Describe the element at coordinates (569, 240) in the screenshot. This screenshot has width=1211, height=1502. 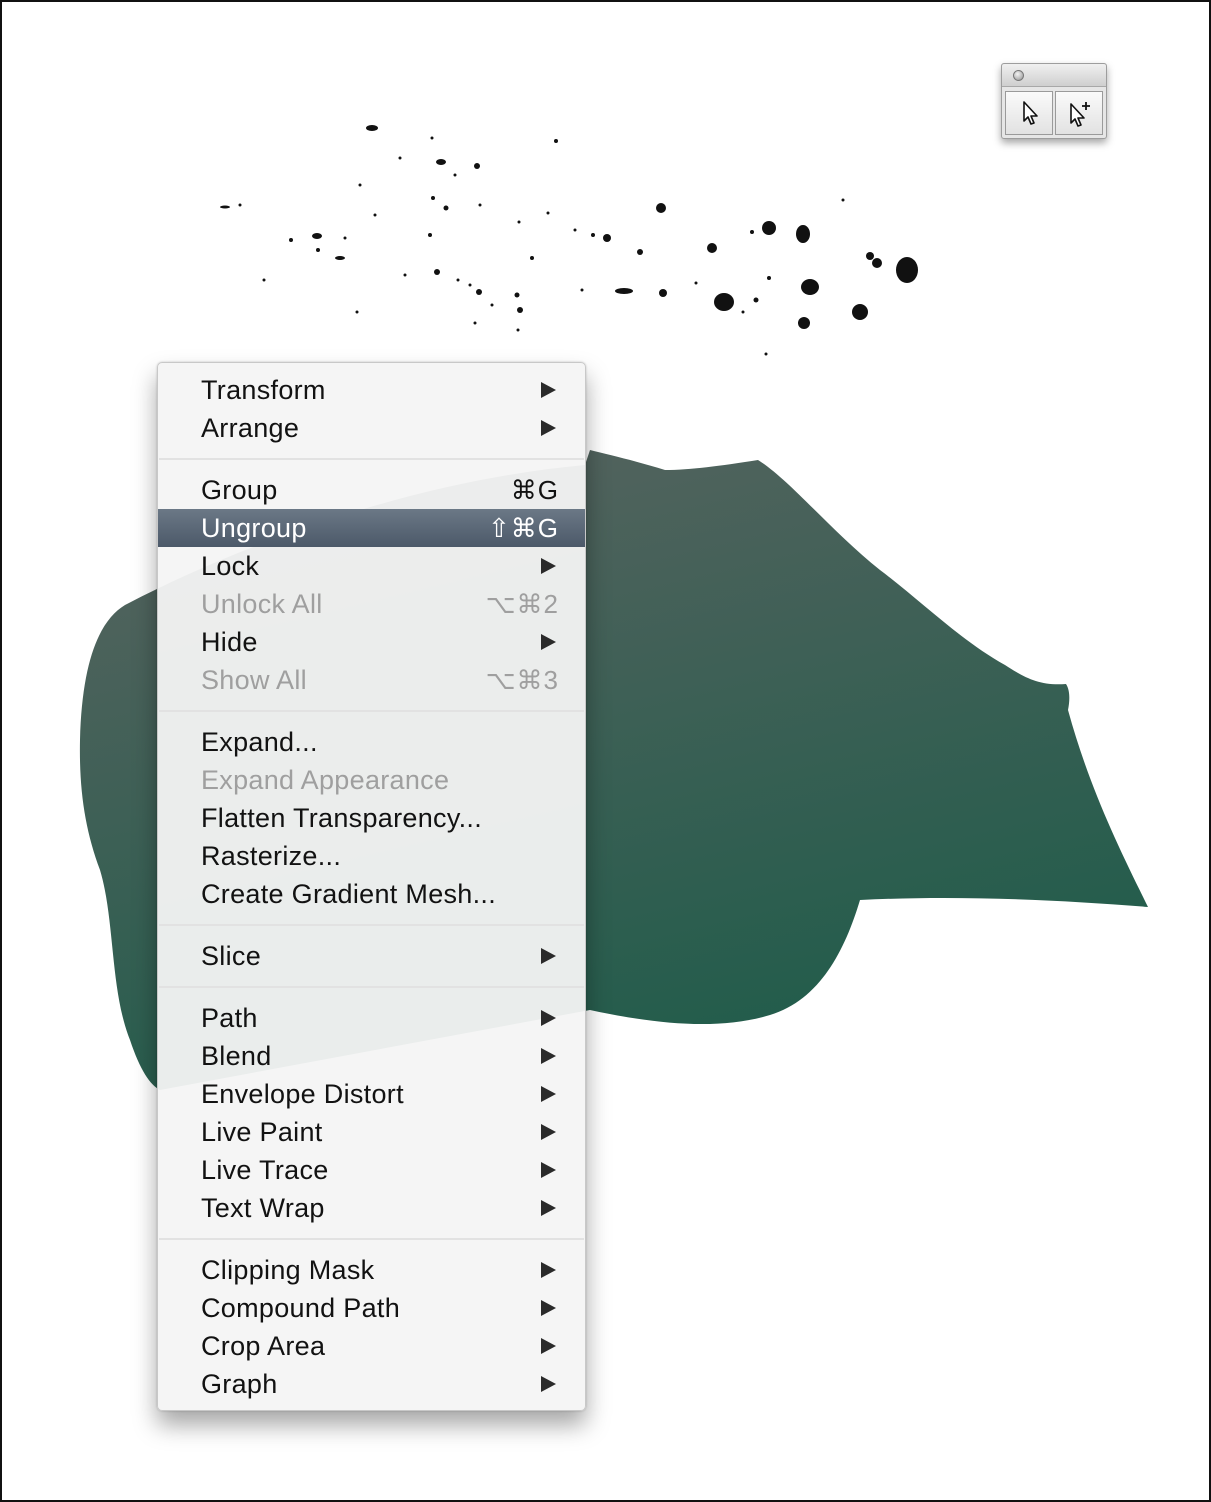
I see `ink-splatter` at that location.